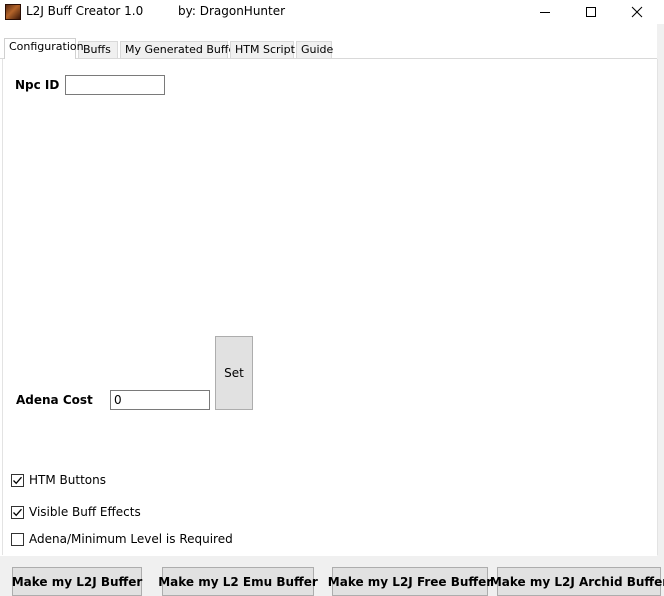 This screenshot has height=596, width=664. I want to click on tab-my-generated-buffer: My Generated Buffer, so click(180, 49).